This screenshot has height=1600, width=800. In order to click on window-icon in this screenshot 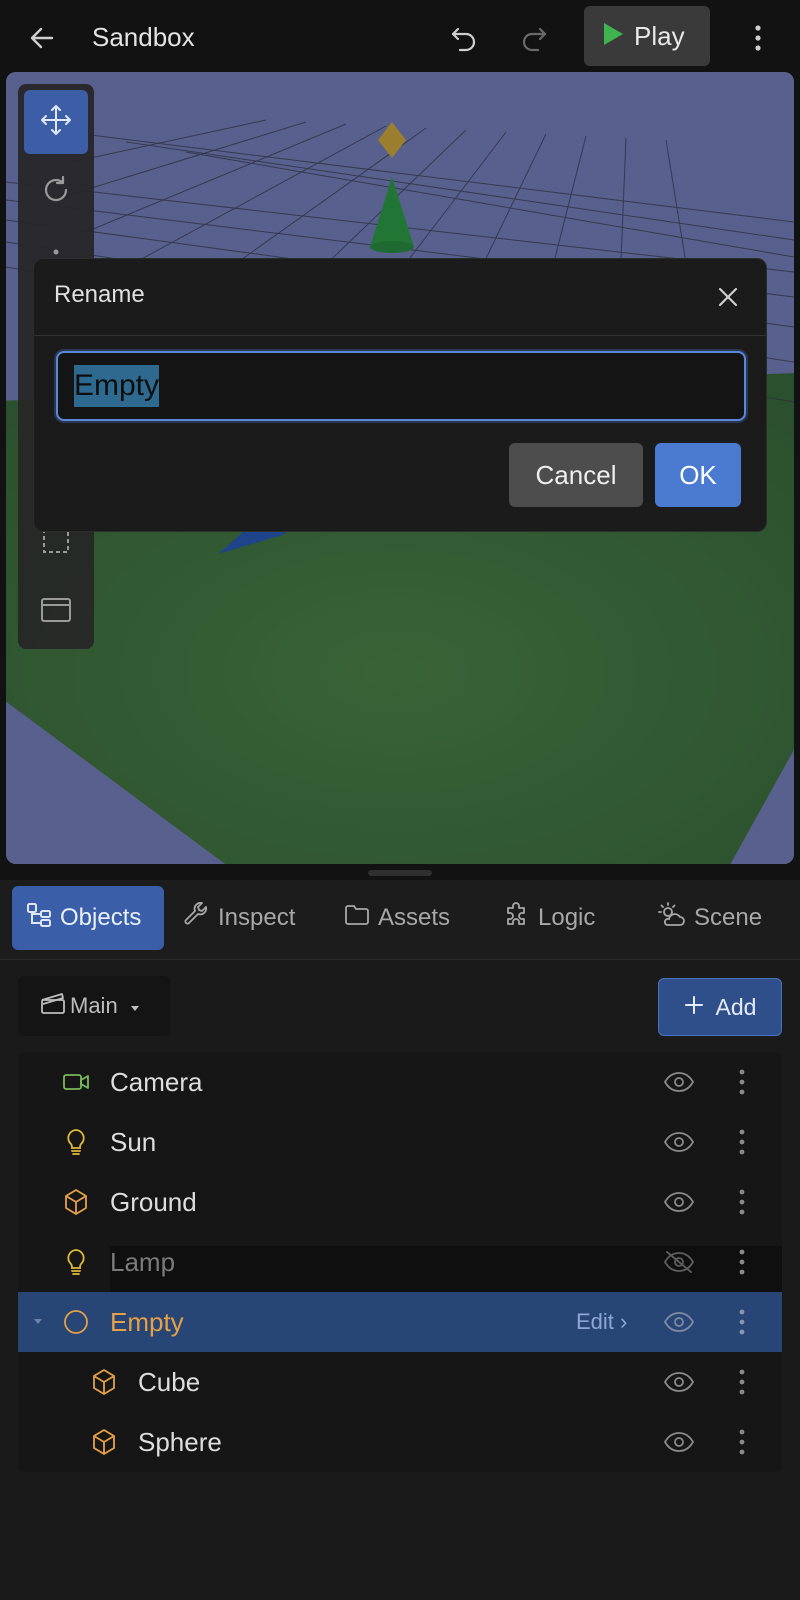, I will do `click(56, 612)`.